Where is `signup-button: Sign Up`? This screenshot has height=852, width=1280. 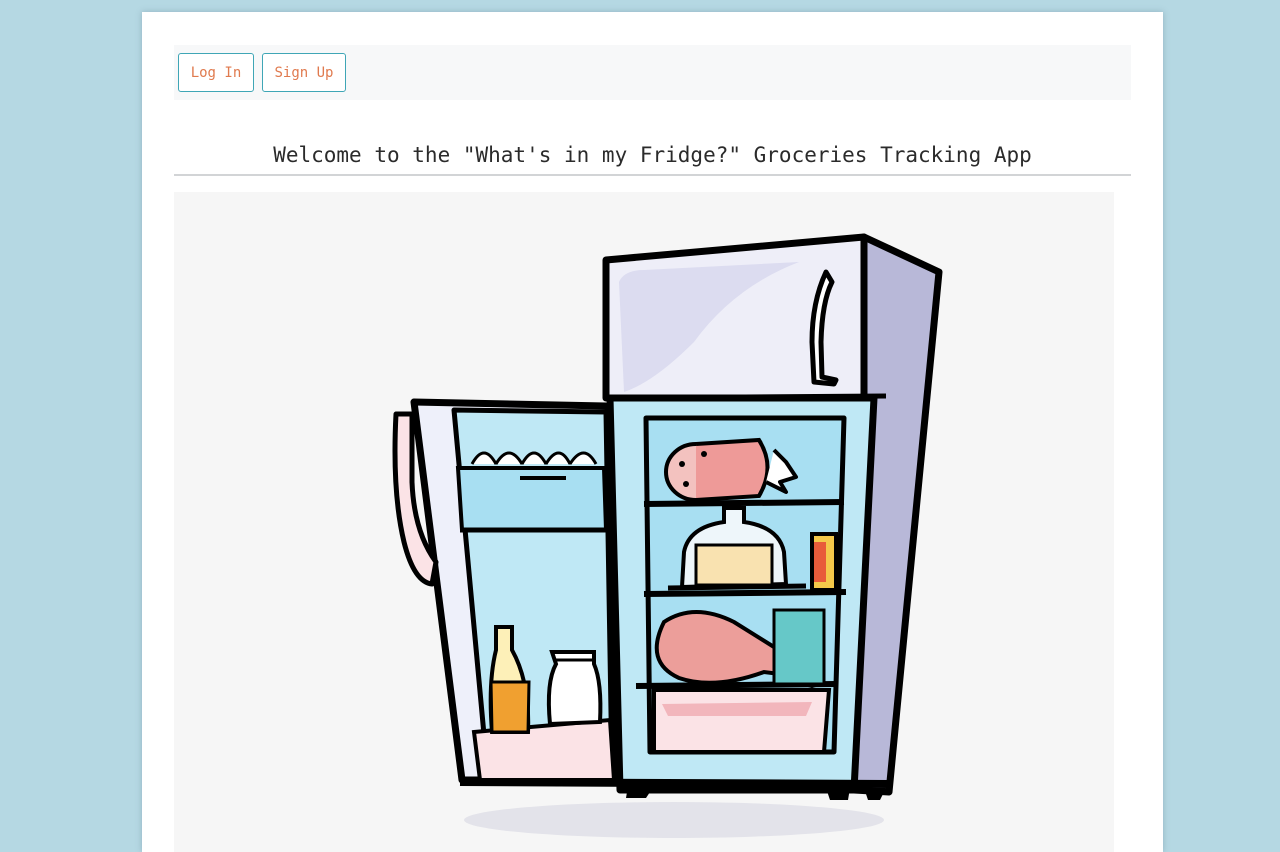 signup-button: Sign Up is located at coordinates (304, 72).